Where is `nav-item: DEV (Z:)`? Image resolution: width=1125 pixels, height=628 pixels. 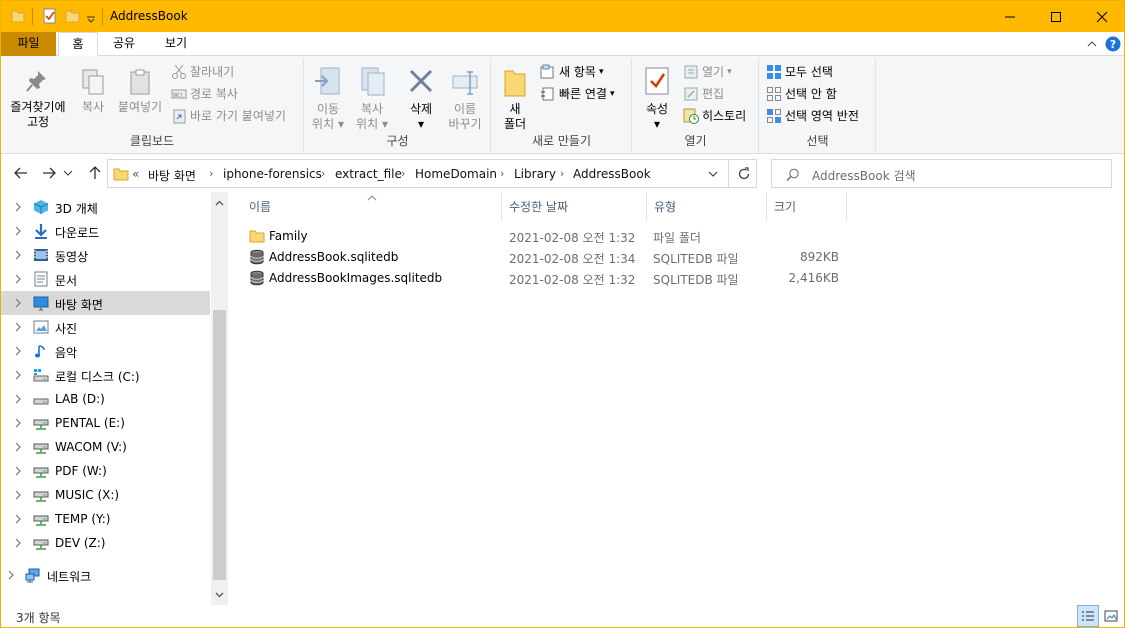 nav-item: DEV (Z:) is located at coordinates (105, 543).